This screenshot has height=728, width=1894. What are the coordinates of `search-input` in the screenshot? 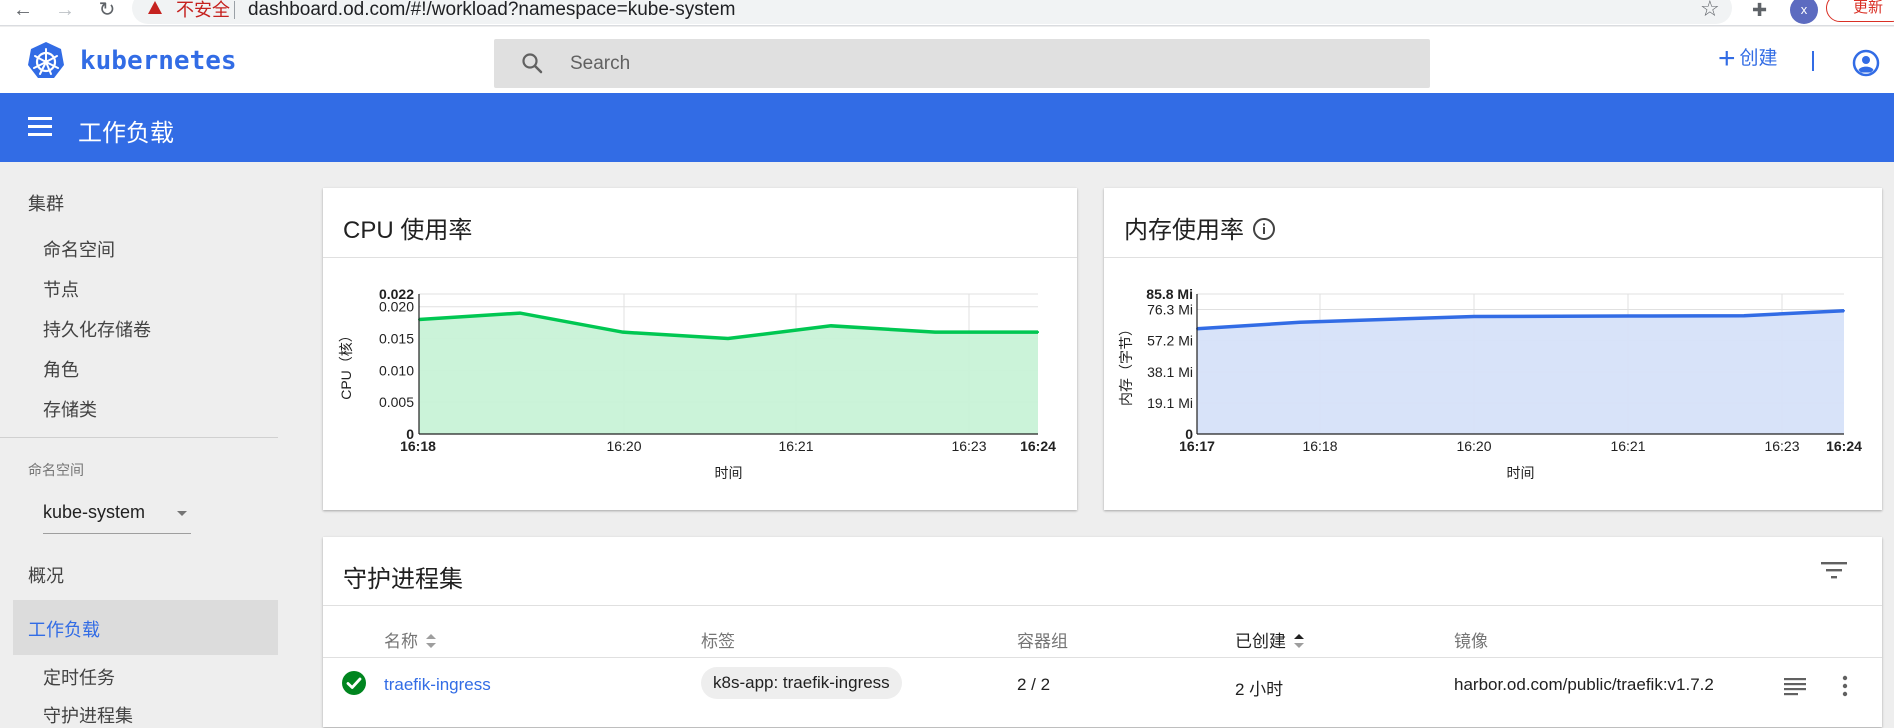 It's located at (990, 63).